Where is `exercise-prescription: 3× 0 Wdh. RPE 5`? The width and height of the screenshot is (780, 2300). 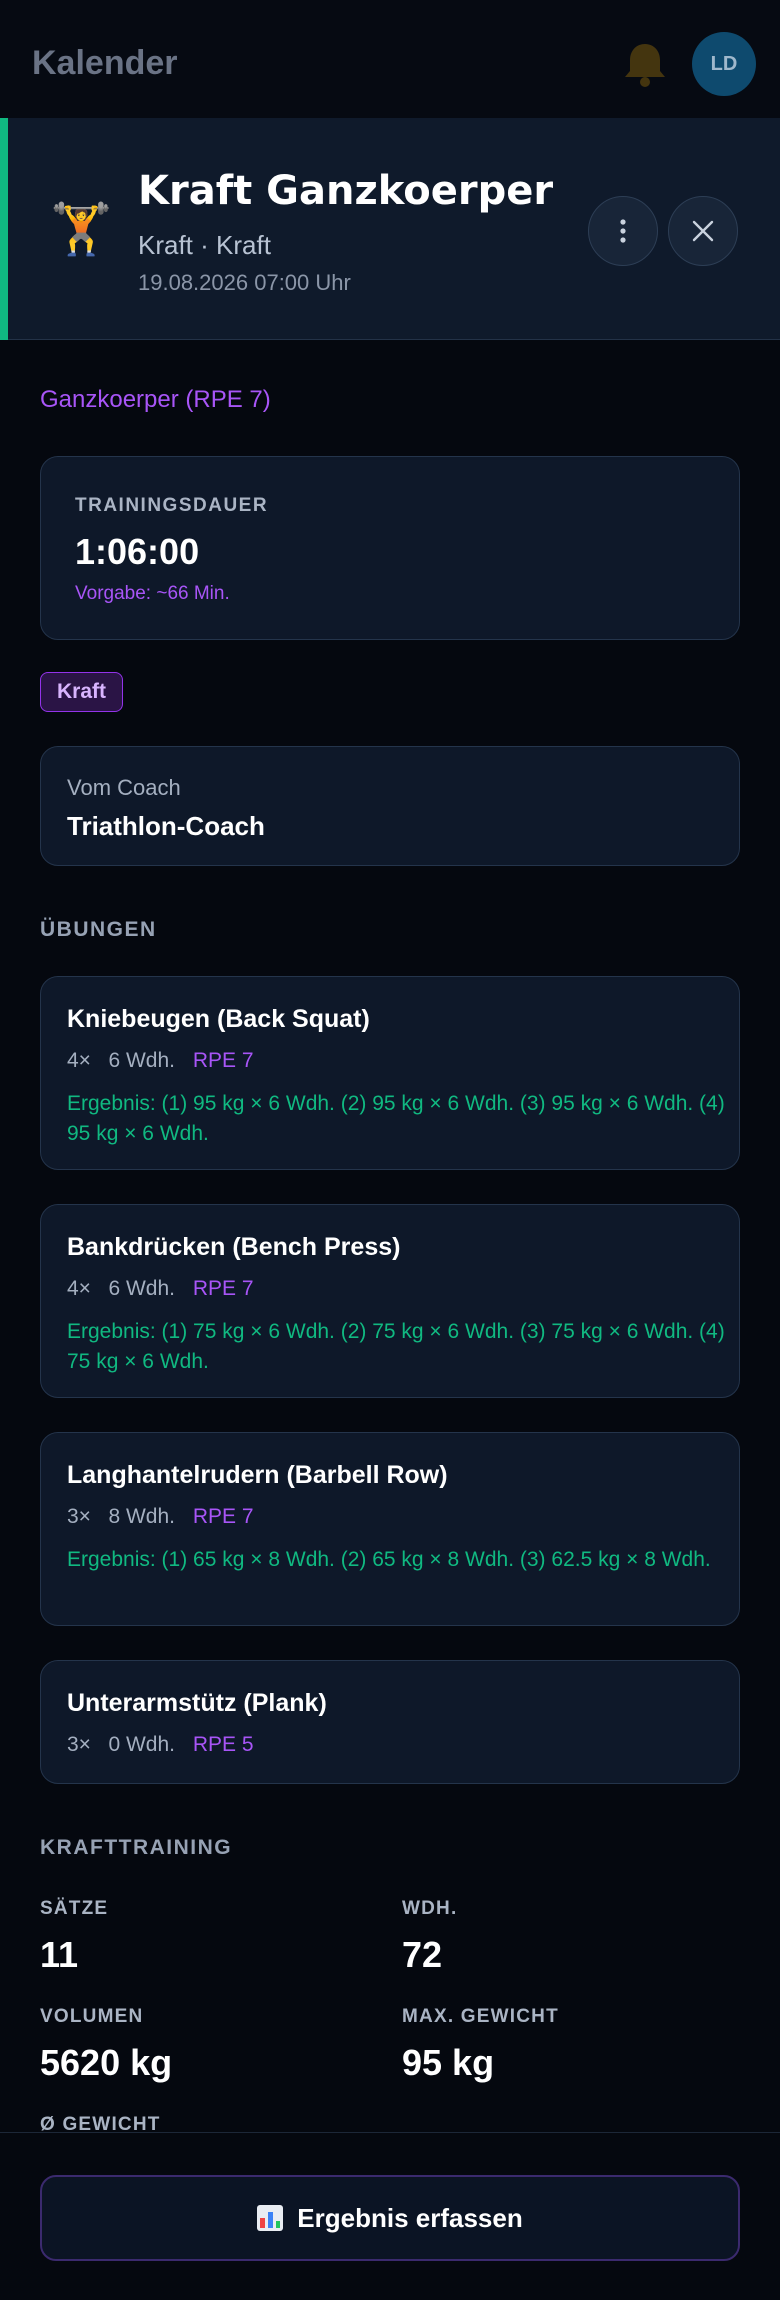 exercise-prescription: 3× 0 Wdh. RPE 5 is located at coordinates (160, 1745).